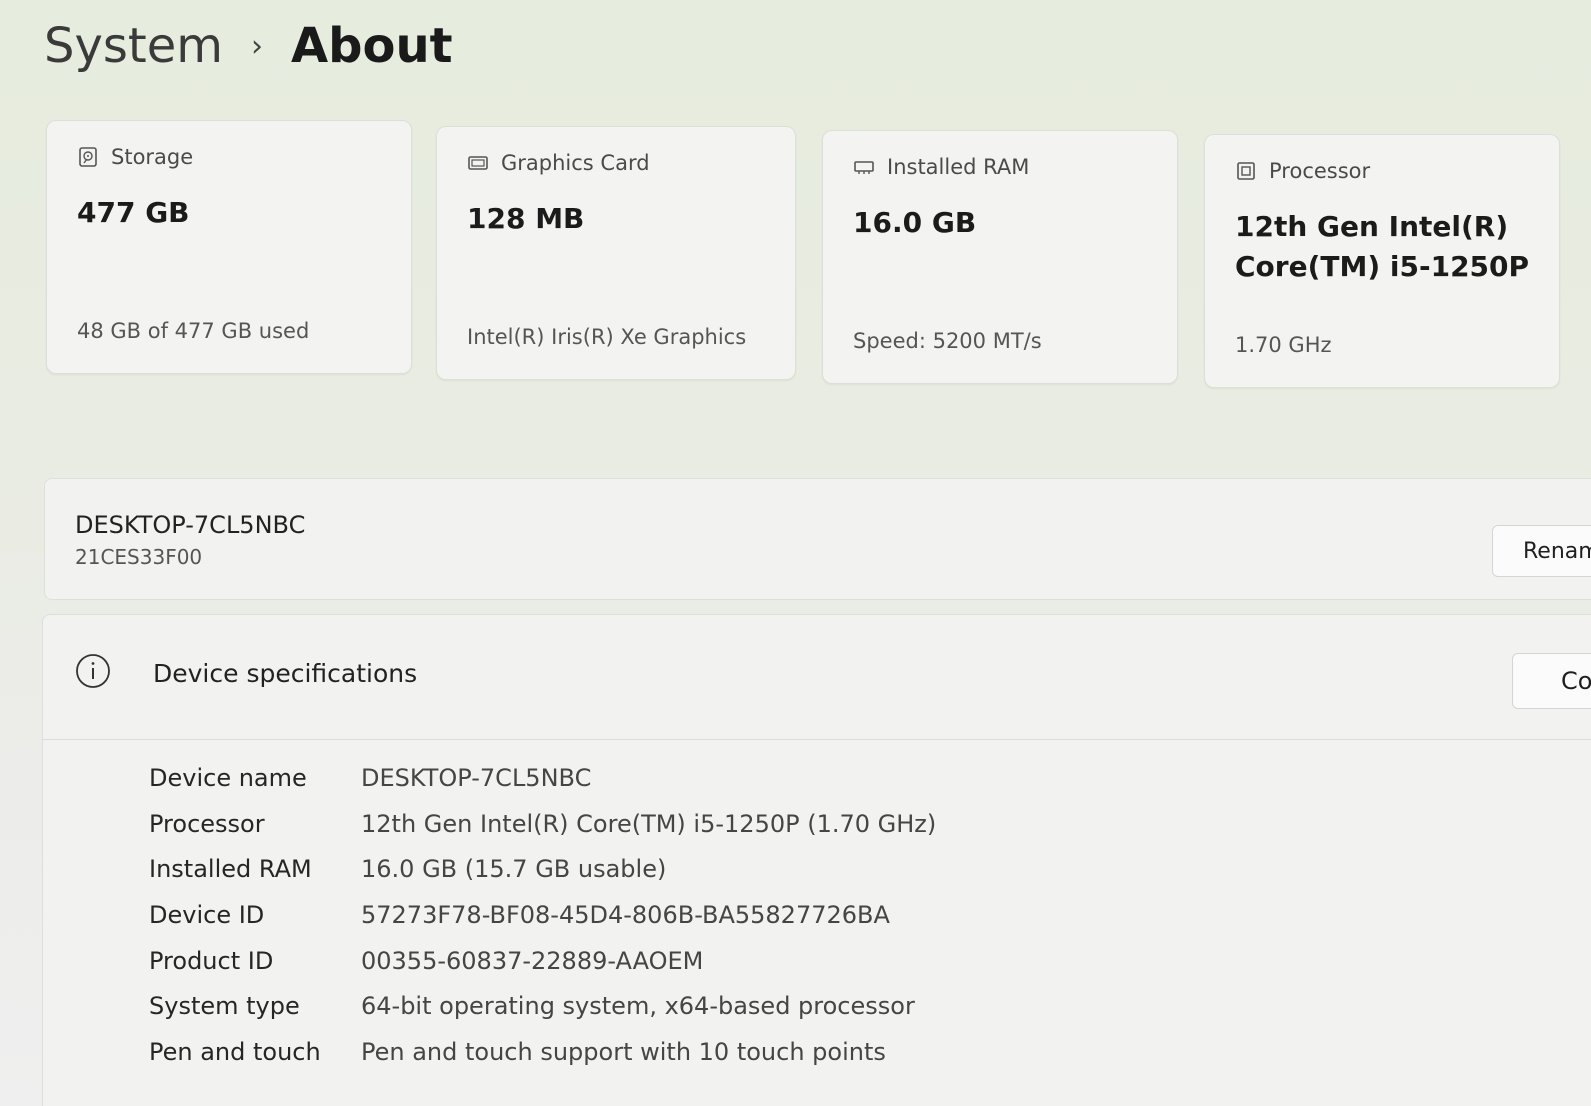 This screenshot has width=1591, height=1106. I want to click on processor-card-value: 12th Gen Intel(R) Core(TM) i5-1250P, so click(1382, 247).